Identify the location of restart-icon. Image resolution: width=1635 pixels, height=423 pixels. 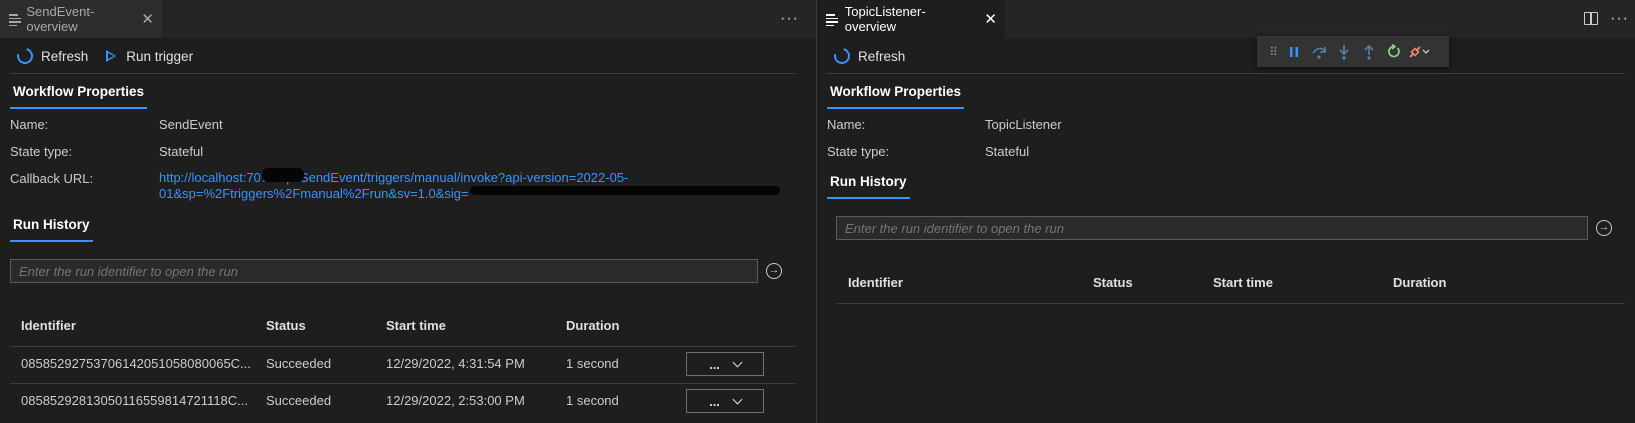
(1393, 52).